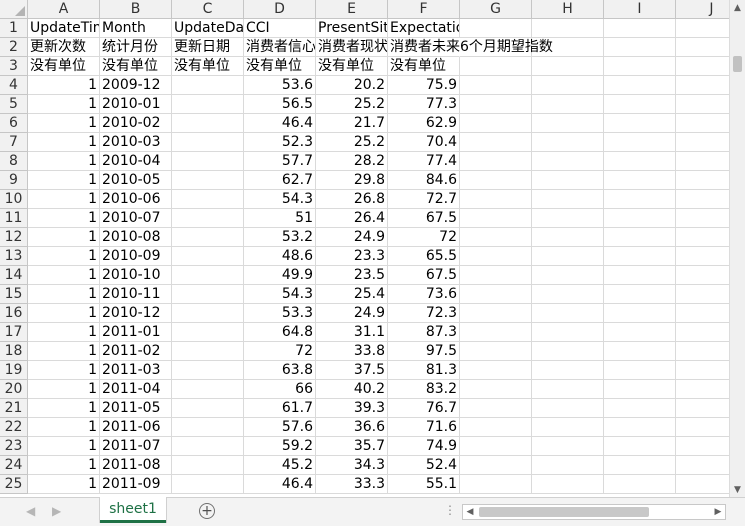 This screenshot has width=745, height=526. Describe the element at coordinates (352, 446) in the screenshot. I see `table-cell: 35.7` at that location.